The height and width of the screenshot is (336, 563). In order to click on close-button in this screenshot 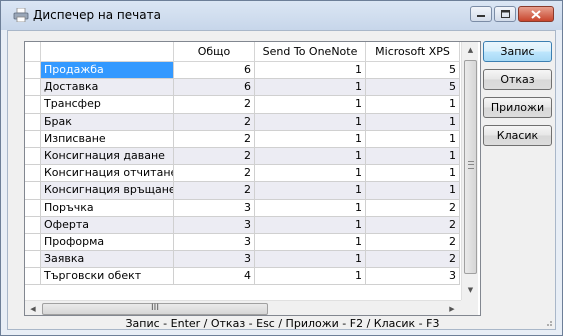, I will do `click(536, 14)`.